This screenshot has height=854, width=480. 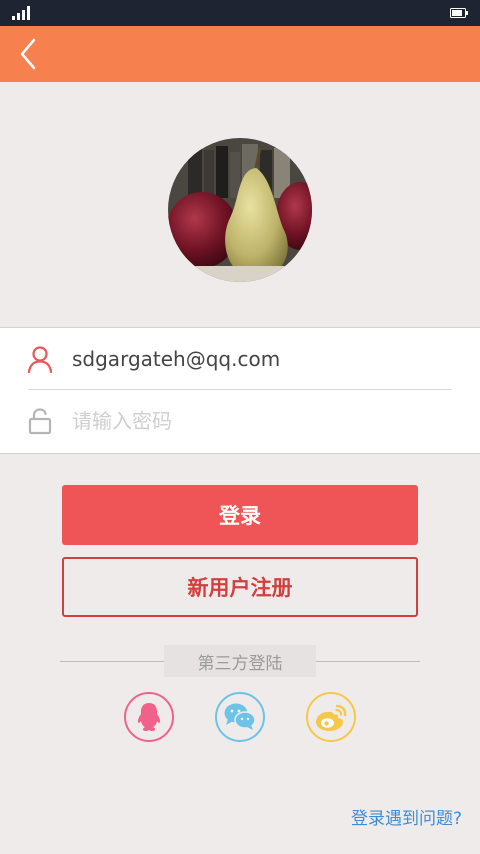 I want to click on register-button: 新用户注册, so click(x=240, y=587).